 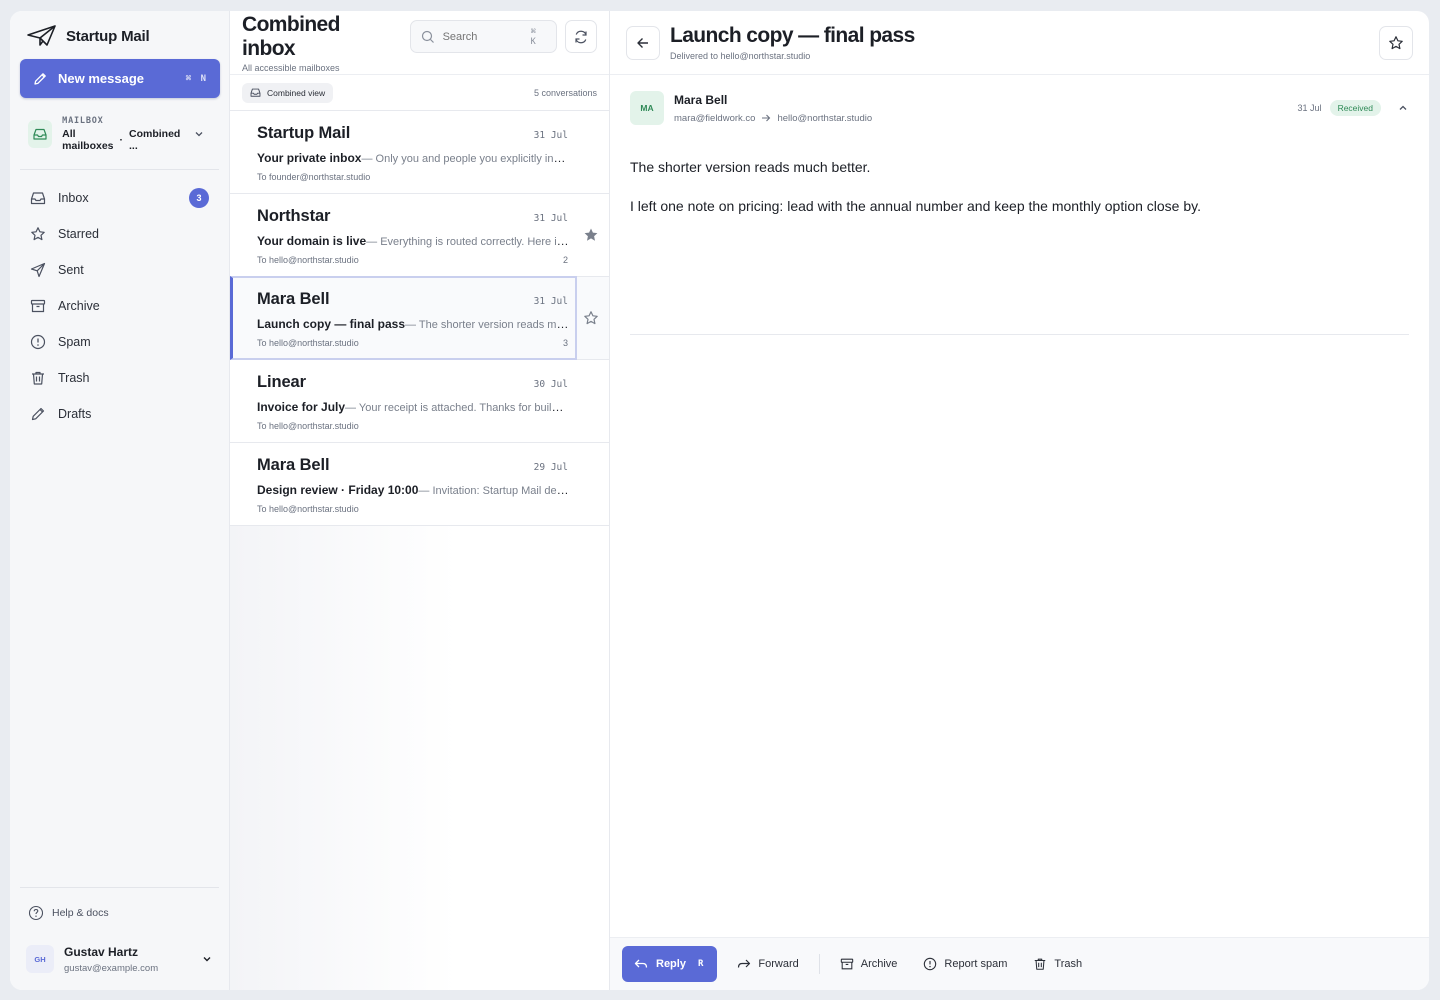 I want to click on sidebar-item-sent: Sent, so click(x=119, y=270).